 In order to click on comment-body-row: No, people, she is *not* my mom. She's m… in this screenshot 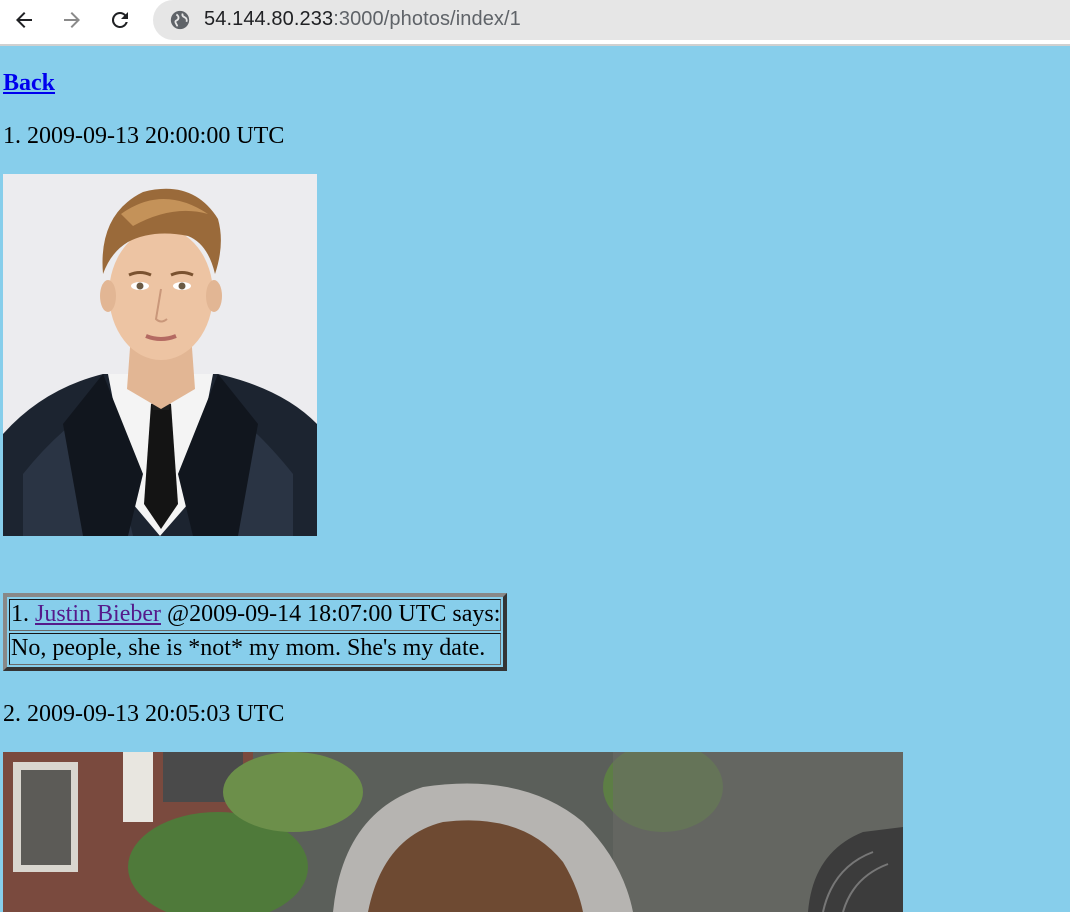, I will do `click(255, 649)`.